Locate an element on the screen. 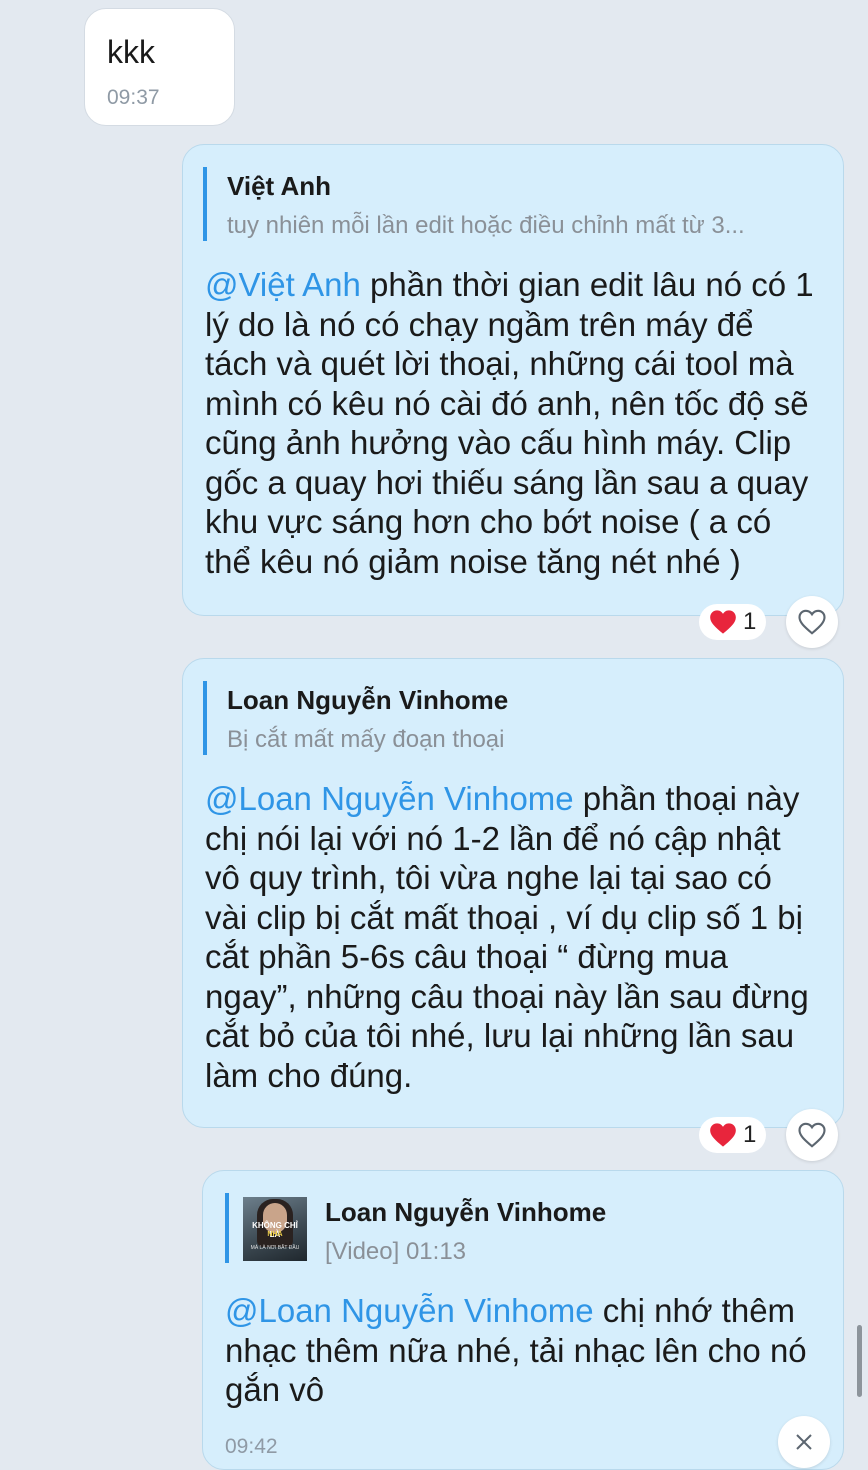  text-line: gốc a quay hơi thiếu sáng lần sau a quay is located at coordinates (507, 482).